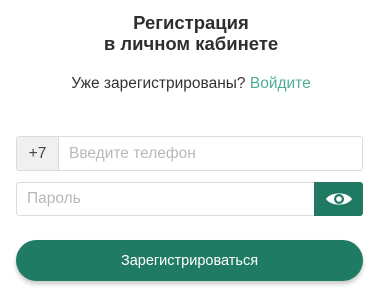 The image size is (382, 298). Describe the element at coordinates (158, 83) in the screenshot. I see `login-prompt-text: Уже зарегистрированы?` at that location.